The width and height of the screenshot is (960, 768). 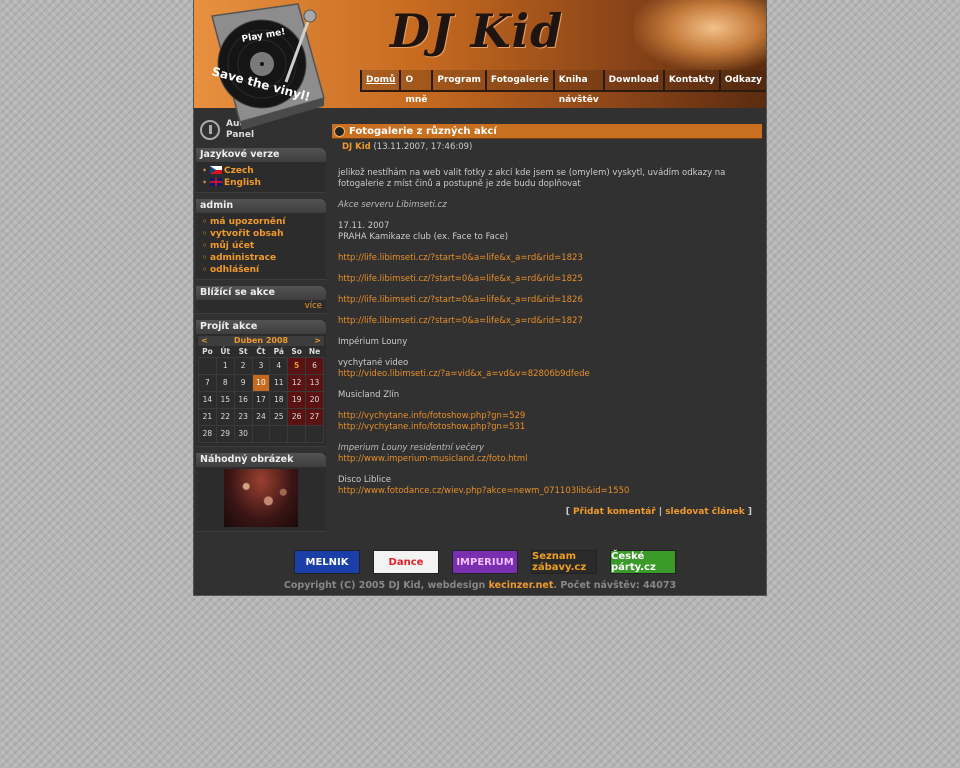 What do you see at coordinates (278, 351) in the screenshot?
I see `calendar-weekday: Pá` at bounding box center [278, 351].